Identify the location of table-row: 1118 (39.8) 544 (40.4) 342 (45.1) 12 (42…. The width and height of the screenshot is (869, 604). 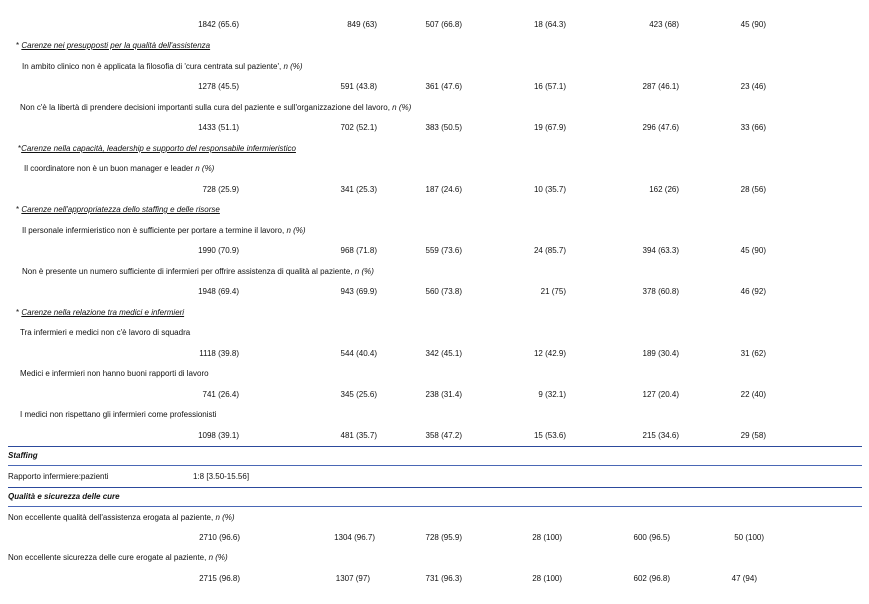
(434, 354).